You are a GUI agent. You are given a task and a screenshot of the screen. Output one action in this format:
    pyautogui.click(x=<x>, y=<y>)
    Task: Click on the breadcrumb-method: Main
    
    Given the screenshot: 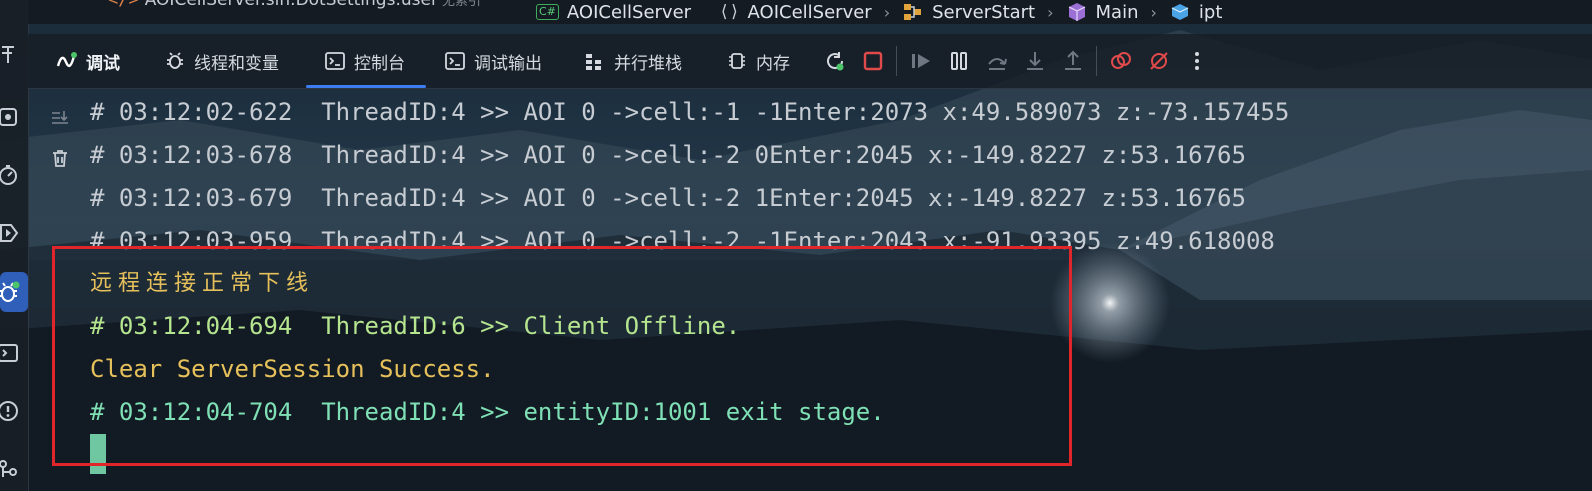 What is the action you would take?
    pyautogui.click(x=1102, y=12)
    